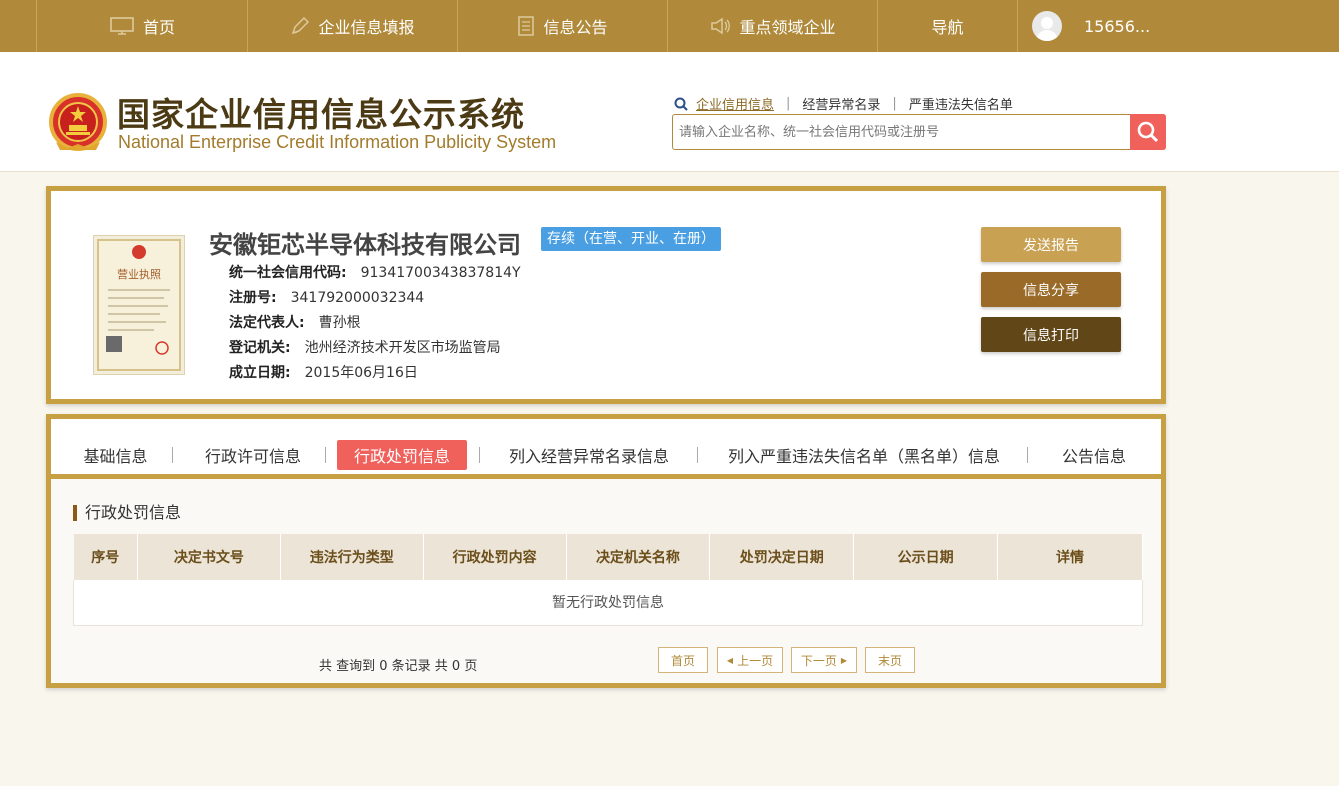 This screenshot has height=786, width=1339. Describe the element at coordinates (589, 455) in the screenshot. I see `tab-abnormal-list: 列入经营异常名录信息` at that location.